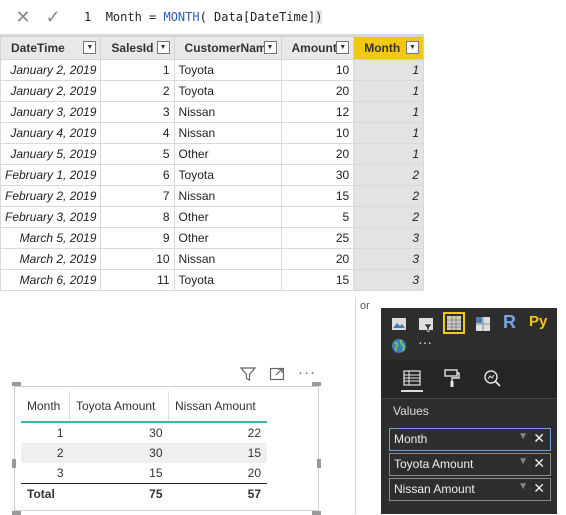  What do you see at coordinates (144, 432) in the screenshot?
I see `matrix-row: 1 30 22` at bounding box center [144, 432].